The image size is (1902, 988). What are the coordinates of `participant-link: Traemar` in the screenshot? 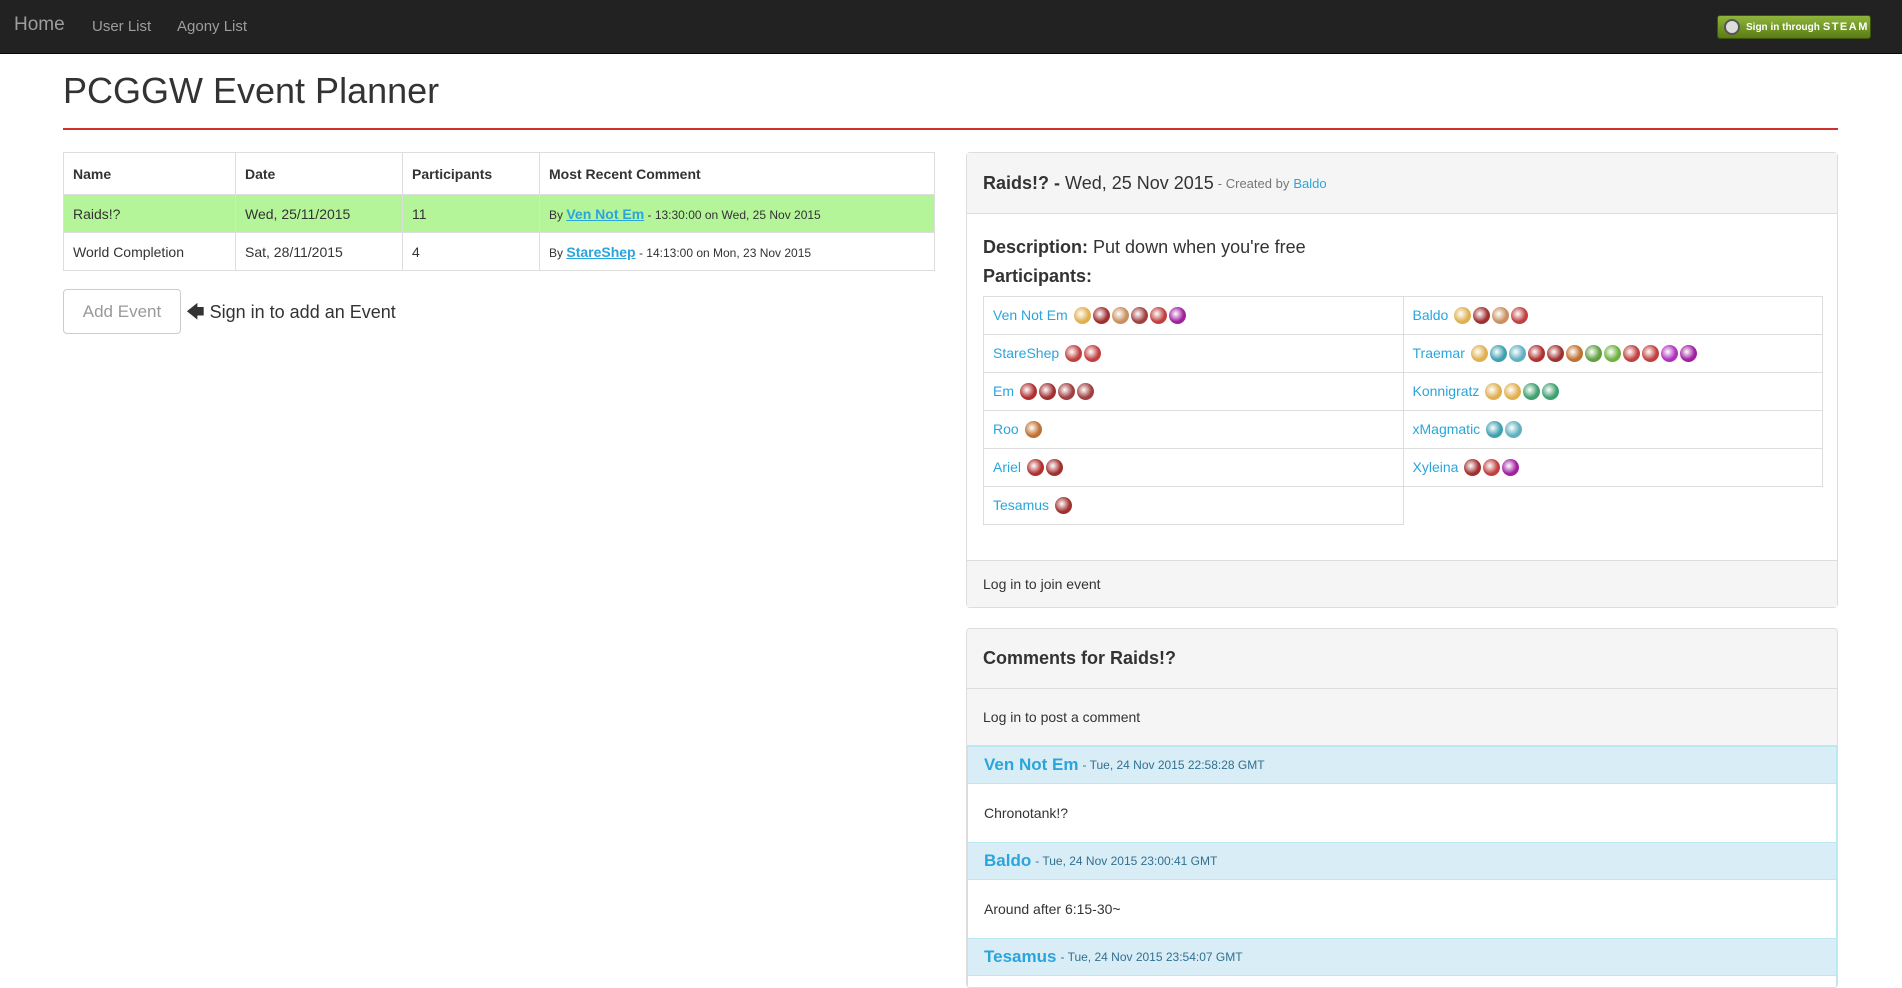 It's located at (1439, 353).